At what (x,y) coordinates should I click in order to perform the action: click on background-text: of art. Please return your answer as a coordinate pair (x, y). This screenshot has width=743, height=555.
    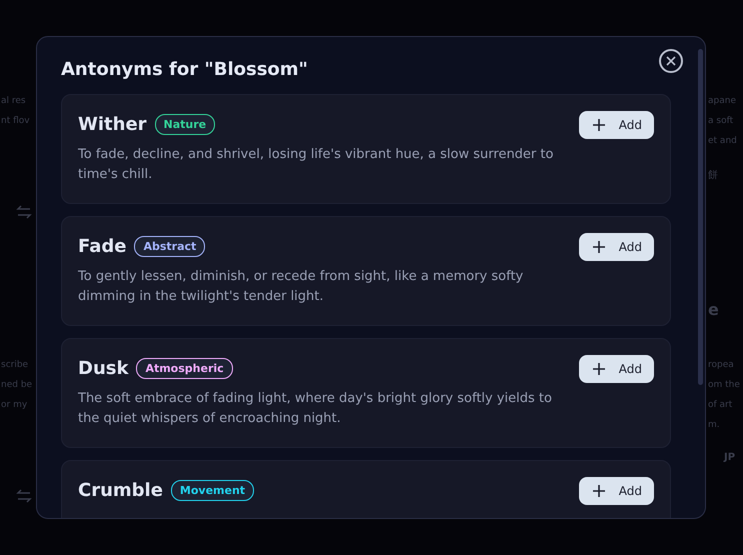
    Looking at the image, I should click on (720, 405).